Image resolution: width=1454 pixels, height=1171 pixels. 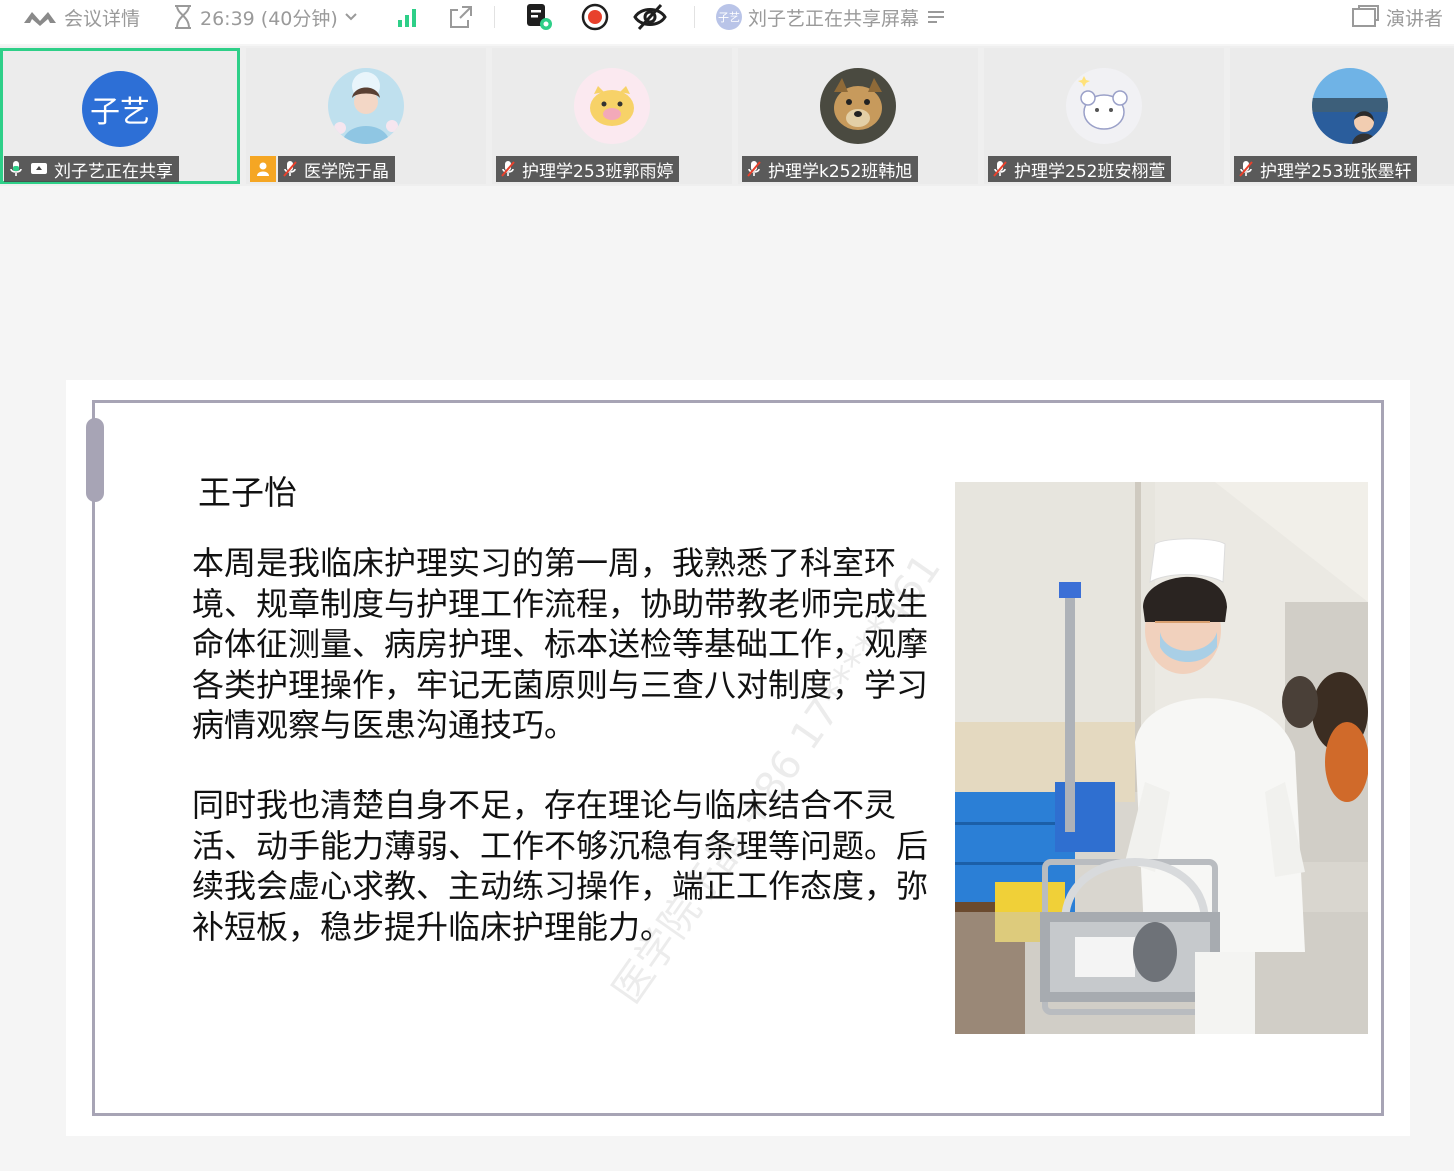 I want to click on participant-name: 护理学253班郭雨婷, so click(x=598, y=171).